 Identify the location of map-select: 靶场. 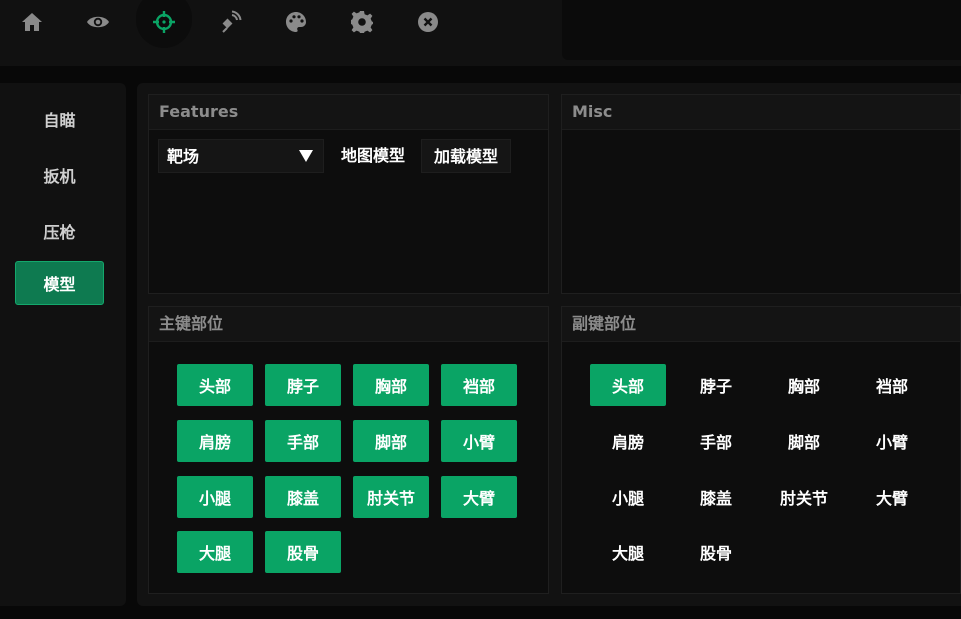
(241, 156).